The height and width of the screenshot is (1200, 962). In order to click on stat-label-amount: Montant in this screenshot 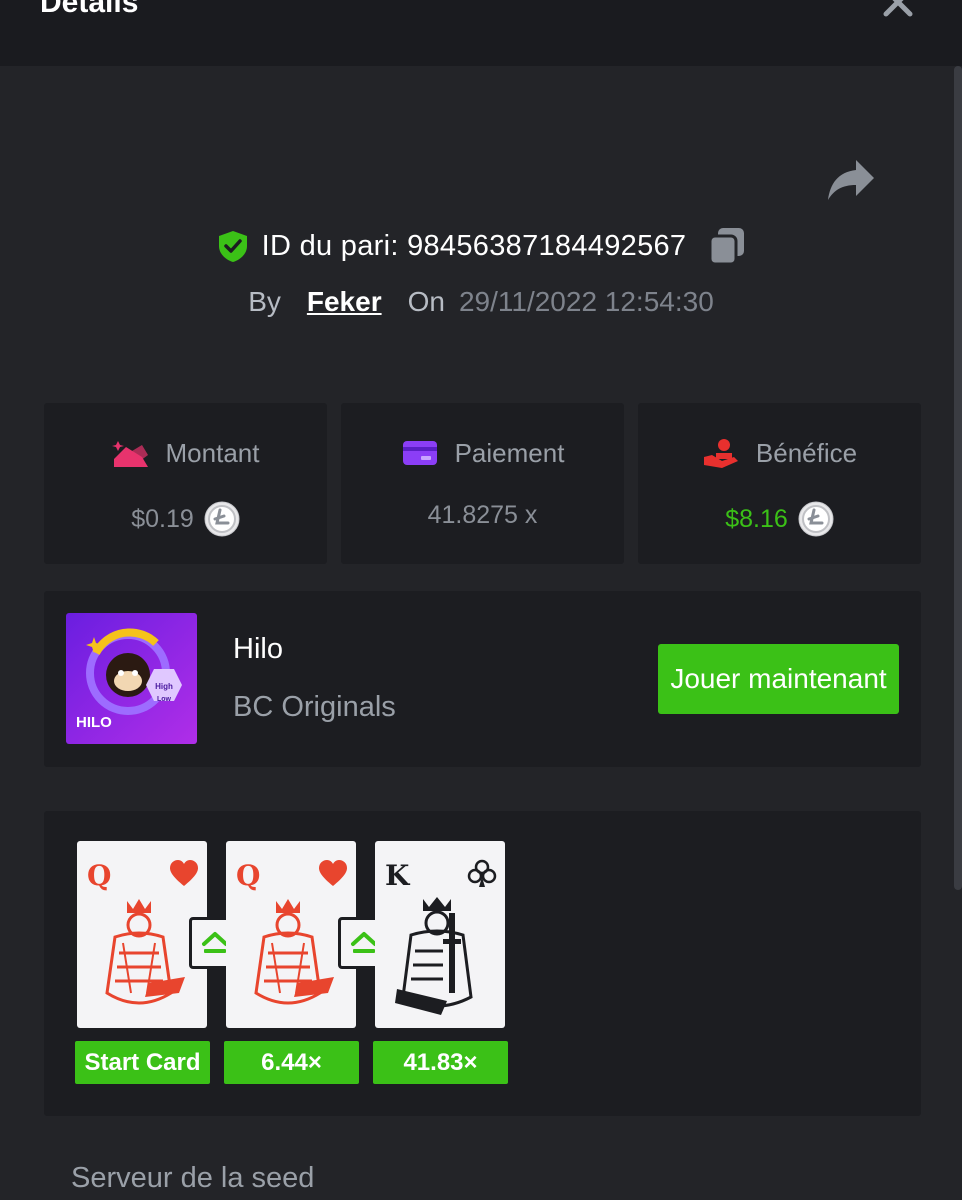, I will do `click(212, 452)`.